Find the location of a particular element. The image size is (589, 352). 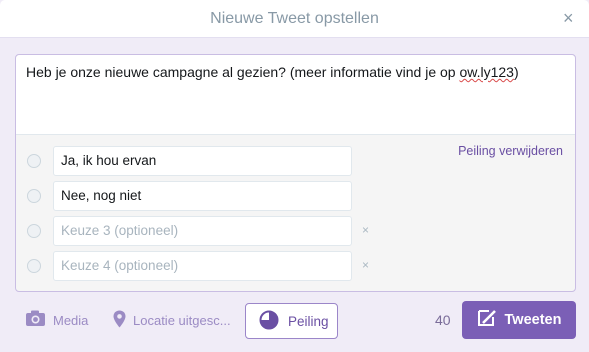

poll-choice-input: Keuze 4 (optioneel) is located at coordinates (202, 266).